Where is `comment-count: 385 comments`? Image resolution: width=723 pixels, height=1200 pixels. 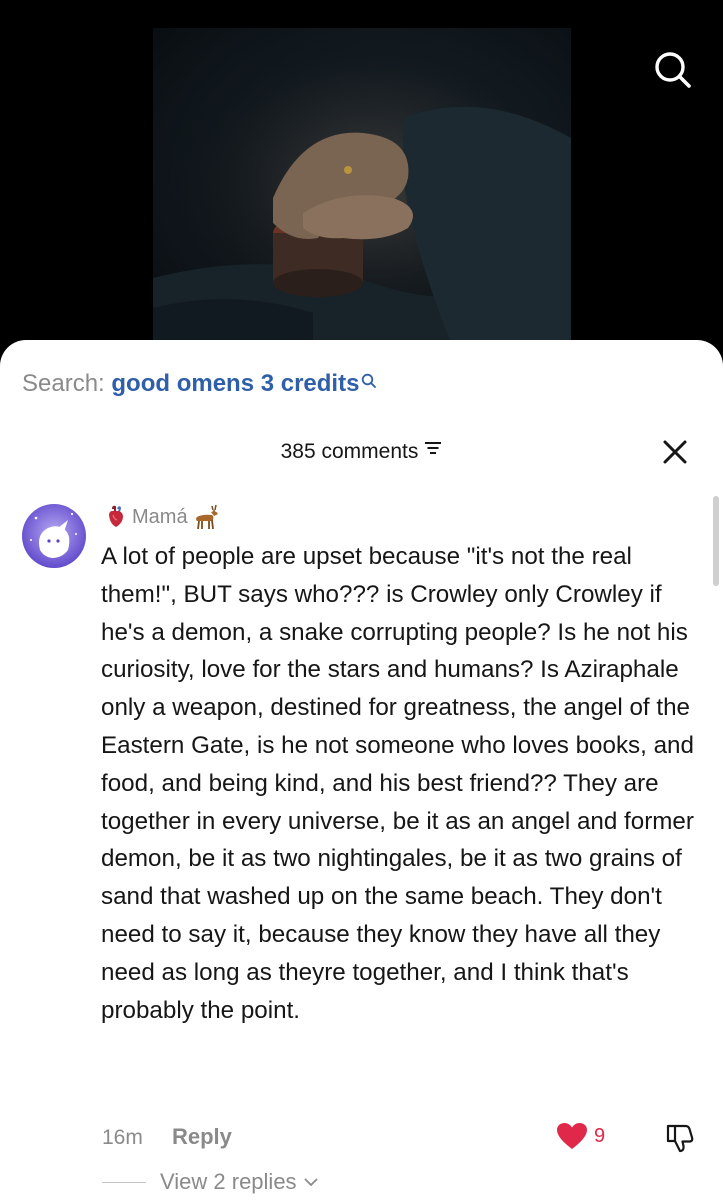 comment-count: 385 comments is located at coordinates (361, 452).